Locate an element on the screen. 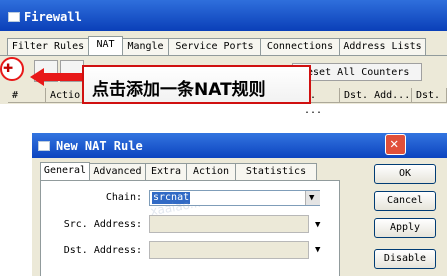 The height and width of the screenshot is (276, 447). close-button: ✕ is located at coordinates (395, 144).